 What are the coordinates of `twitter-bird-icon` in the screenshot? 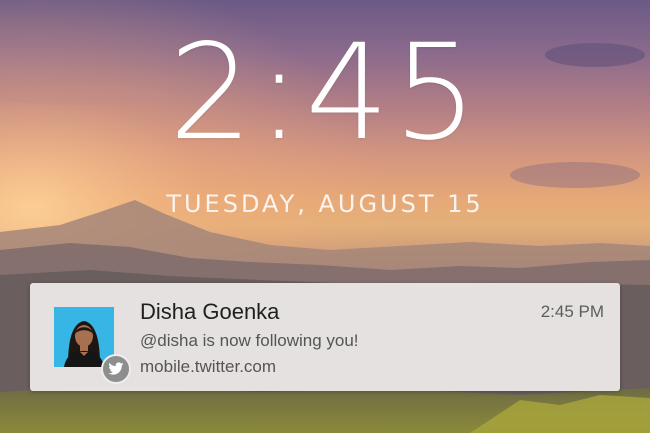 It's located at (116, 368).